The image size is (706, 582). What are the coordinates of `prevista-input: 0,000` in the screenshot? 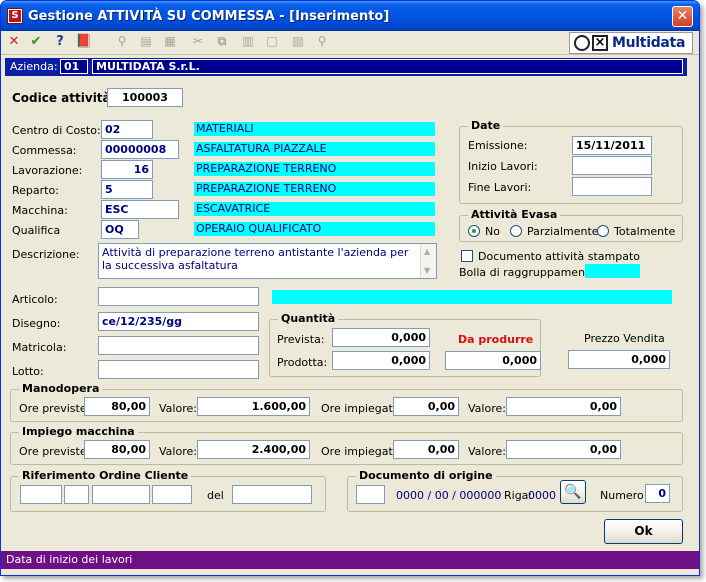 It's located at (381, 337).